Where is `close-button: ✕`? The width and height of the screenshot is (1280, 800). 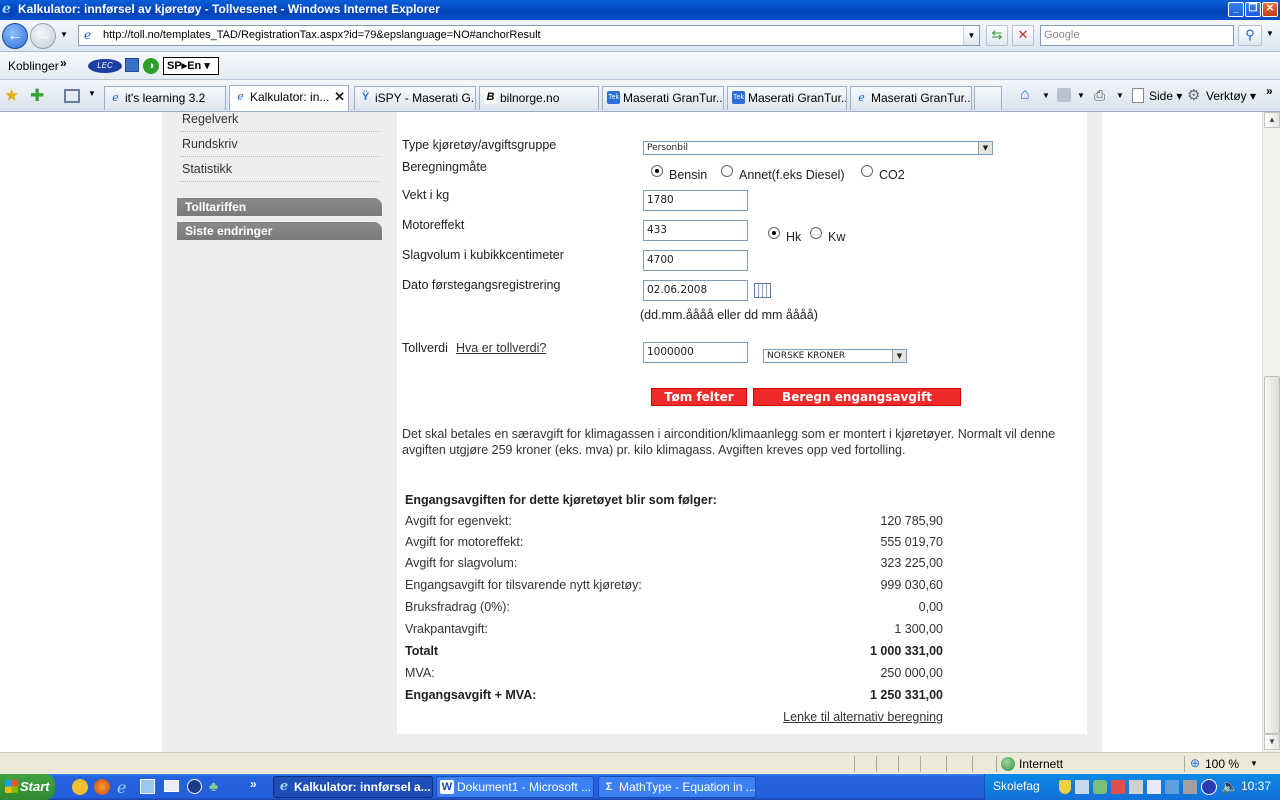
close-button: ✕ is located at coordinates (1270, 9).